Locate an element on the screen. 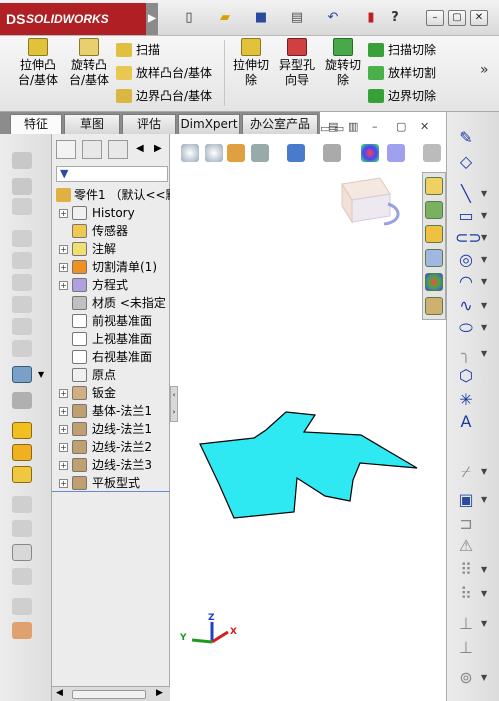 The image size is (499, 701). edge-flange-icon is located at coordinates (22, 206).